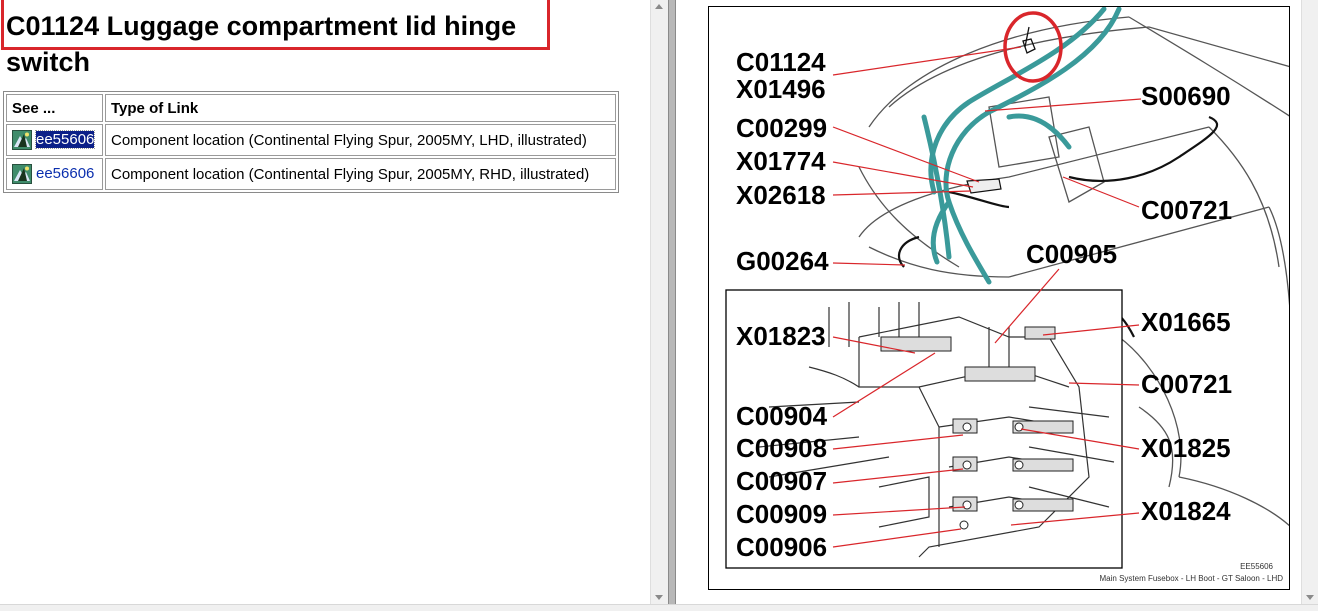 The image size is (1318, 611). Describe the element at coordinates (659, 6) in the screenshot. I see `scroll-up-arrow-icon` at that location.